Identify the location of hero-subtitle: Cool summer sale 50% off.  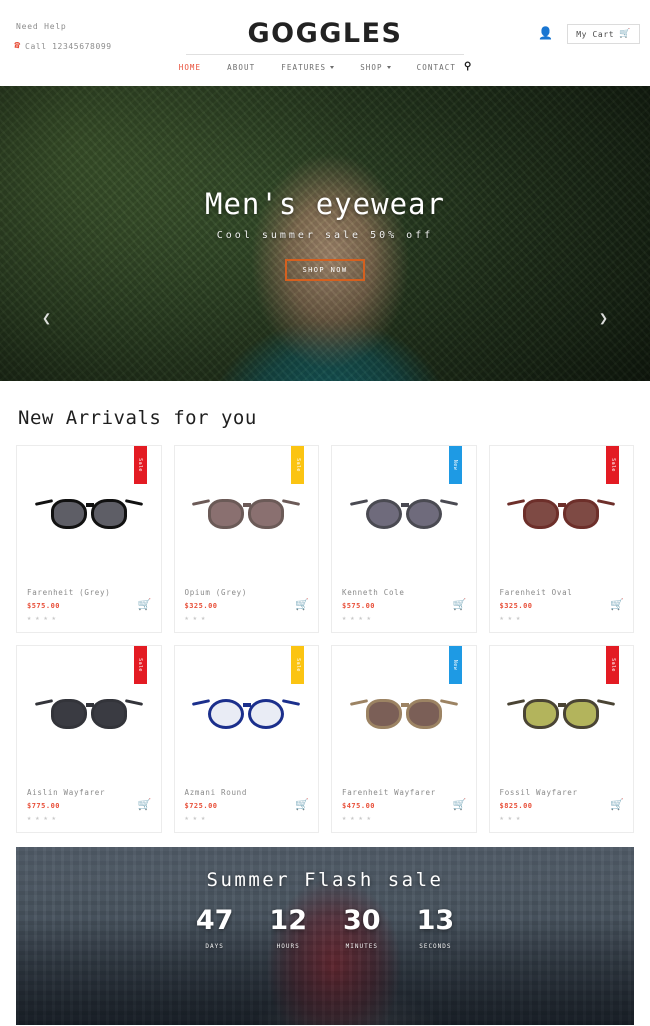
(325, 235).